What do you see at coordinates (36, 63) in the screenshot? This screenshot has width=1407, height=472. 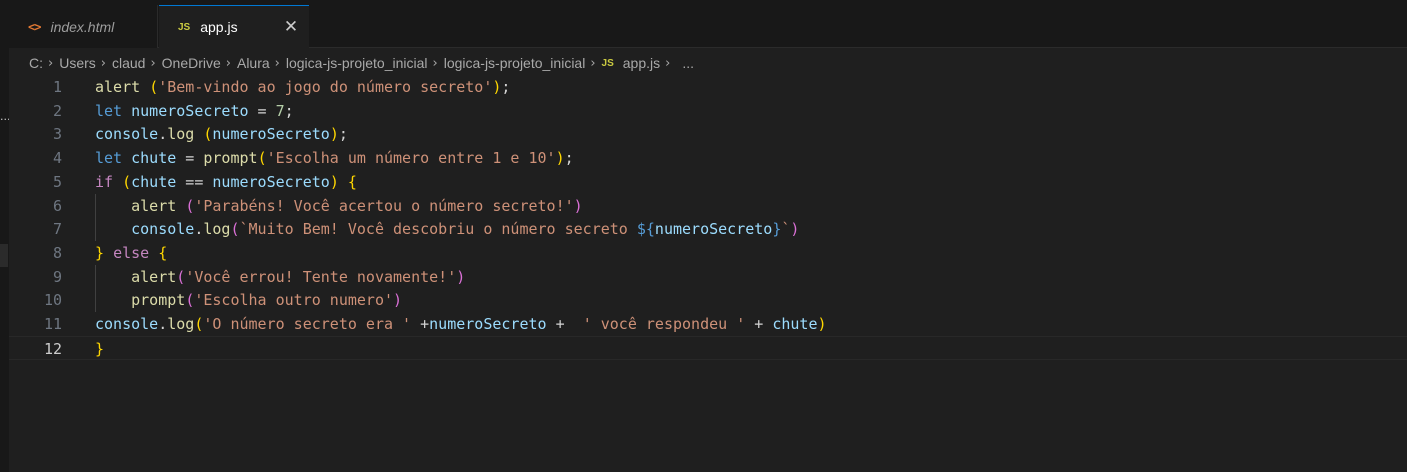 I see `breadcrumb-item: C:` at bounding box center [36, 63].